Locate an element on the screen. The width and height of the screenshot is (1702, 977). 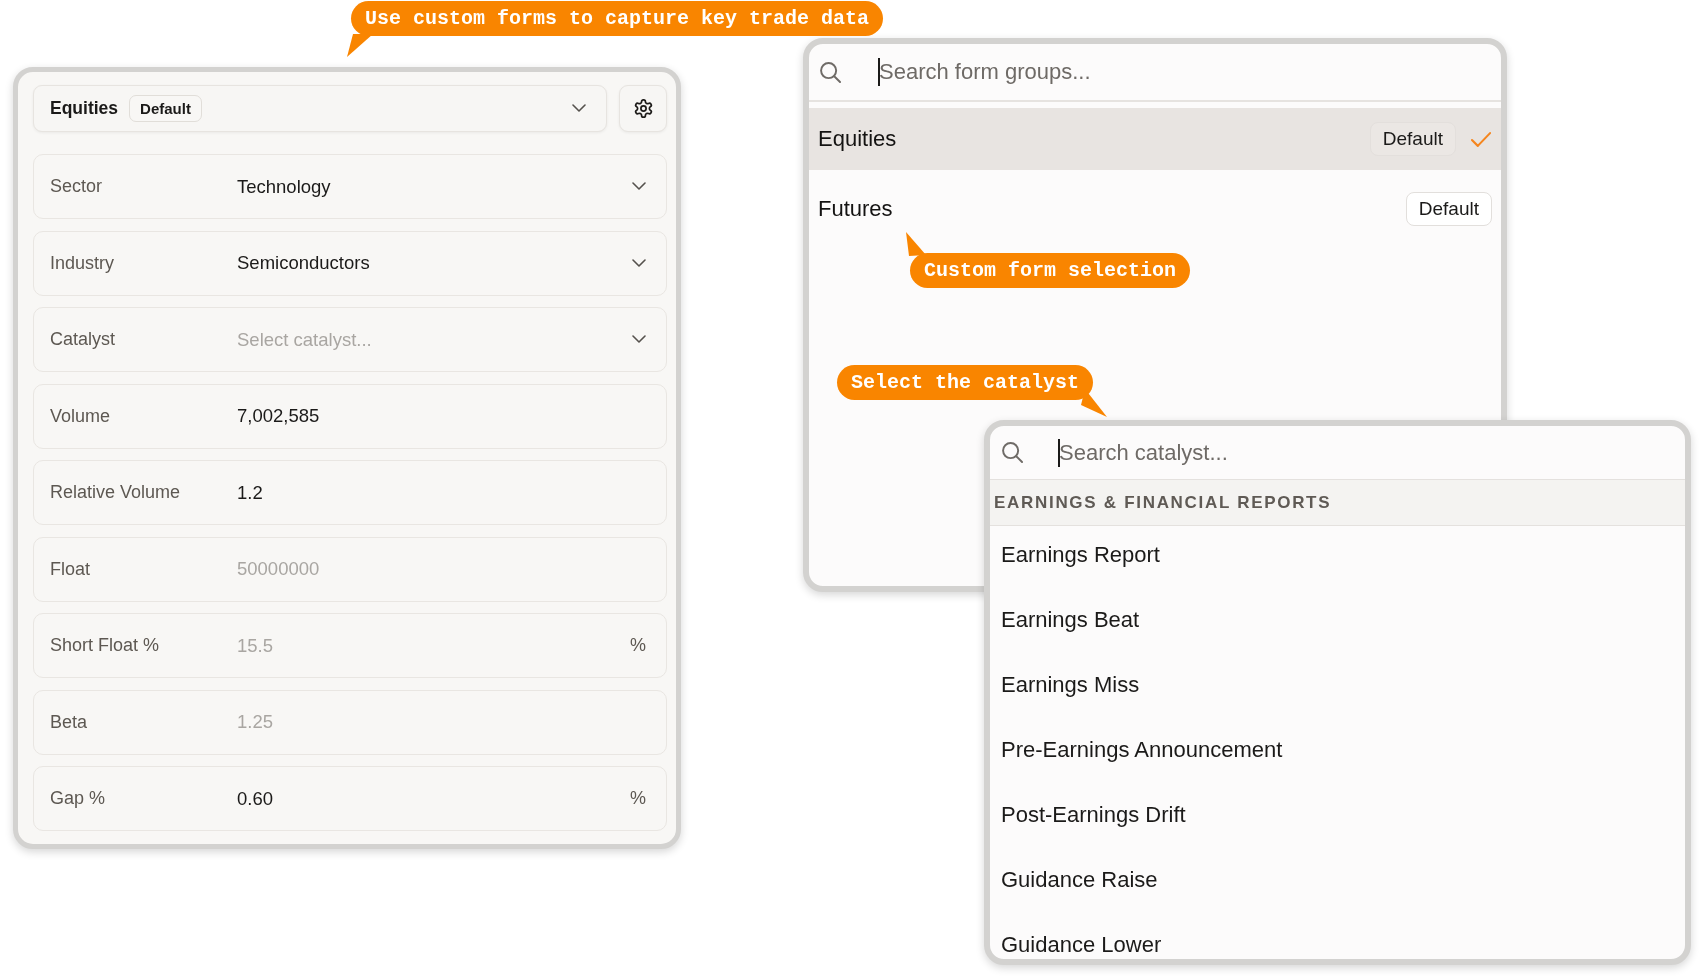
field-label: Relative Volume is located at coordinates (116, 492).